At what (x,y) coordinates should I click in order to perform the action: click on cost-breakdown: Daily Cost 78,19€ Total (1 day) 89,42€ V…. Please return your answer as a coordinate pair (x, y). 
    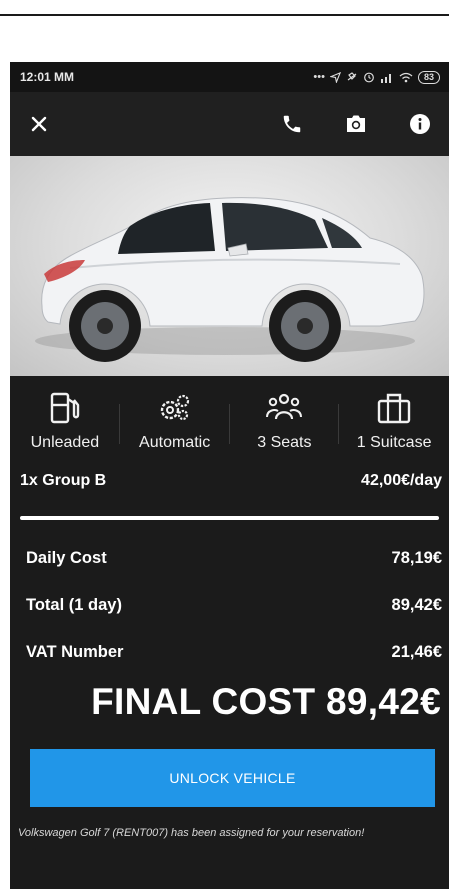
    Looking at the image, I should click on (229, 605).